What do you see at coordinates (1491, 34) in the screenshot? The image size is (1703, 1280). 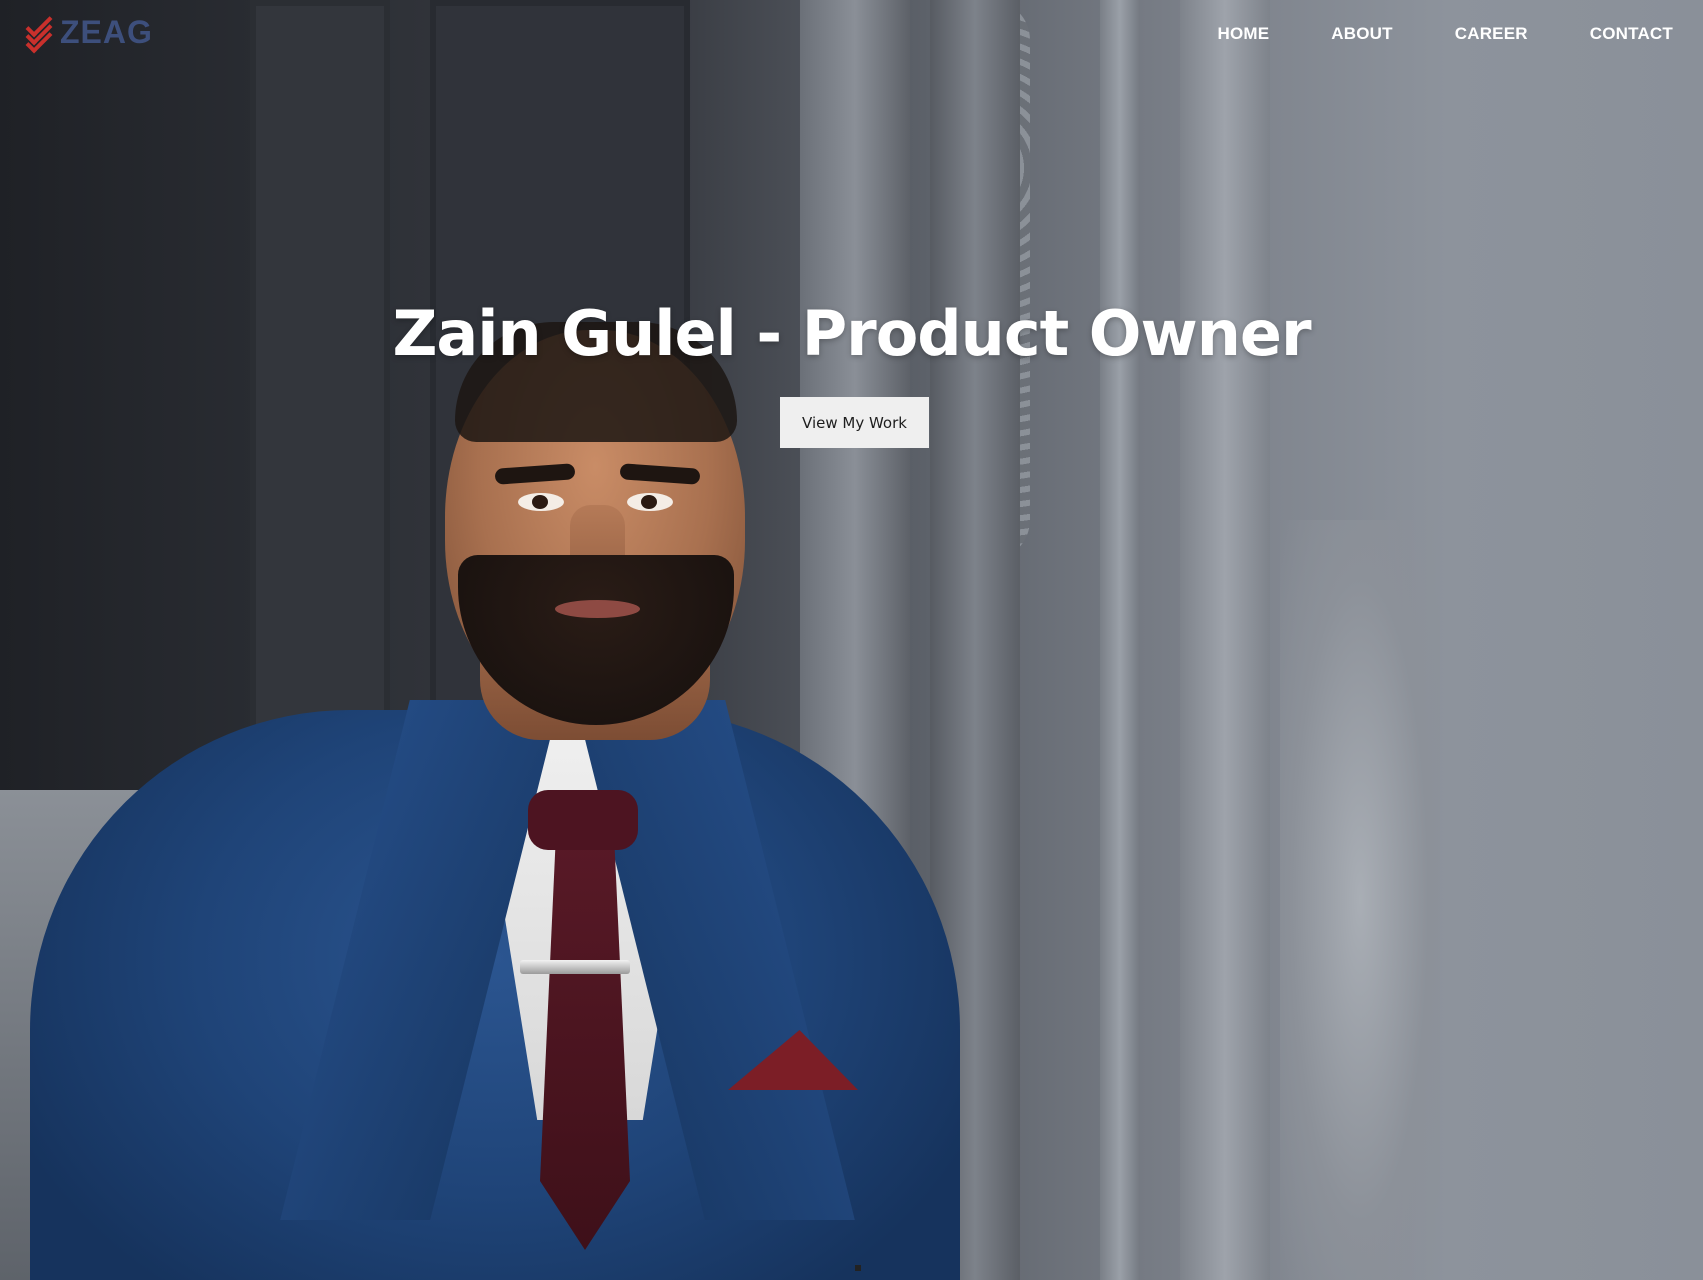 I see `nav-career: CAREER` at bounding box center [1491, 34].